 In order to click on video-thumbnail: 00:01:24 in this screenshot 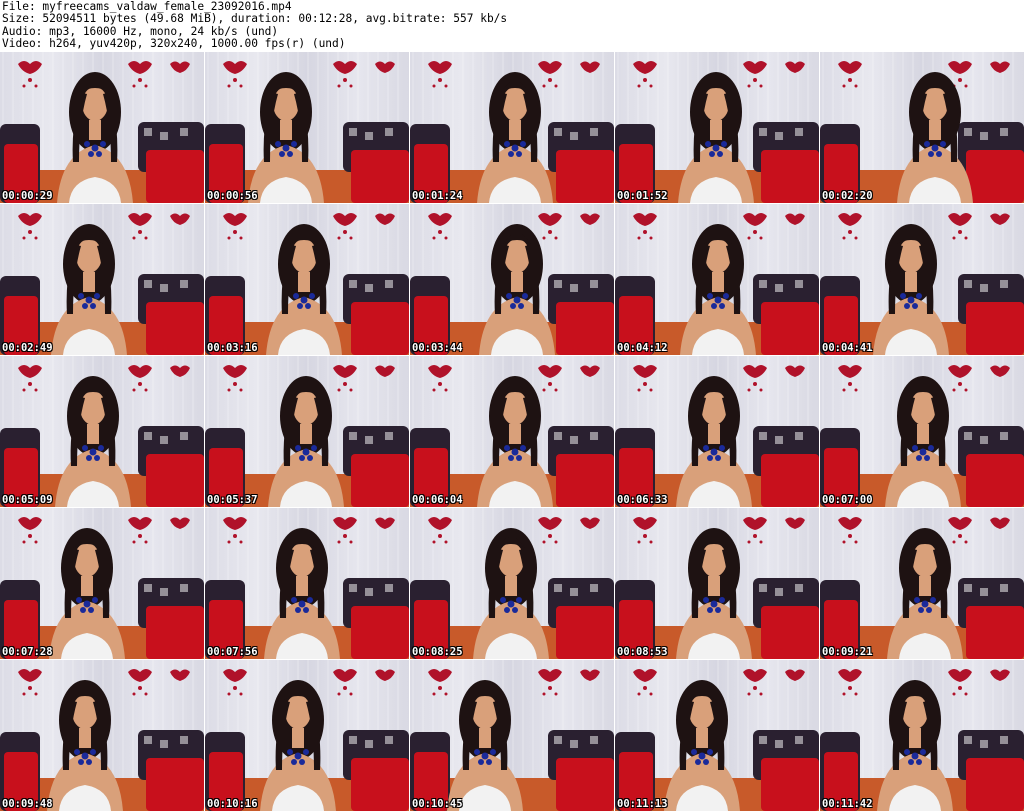, I will do `click(512, 127)`.